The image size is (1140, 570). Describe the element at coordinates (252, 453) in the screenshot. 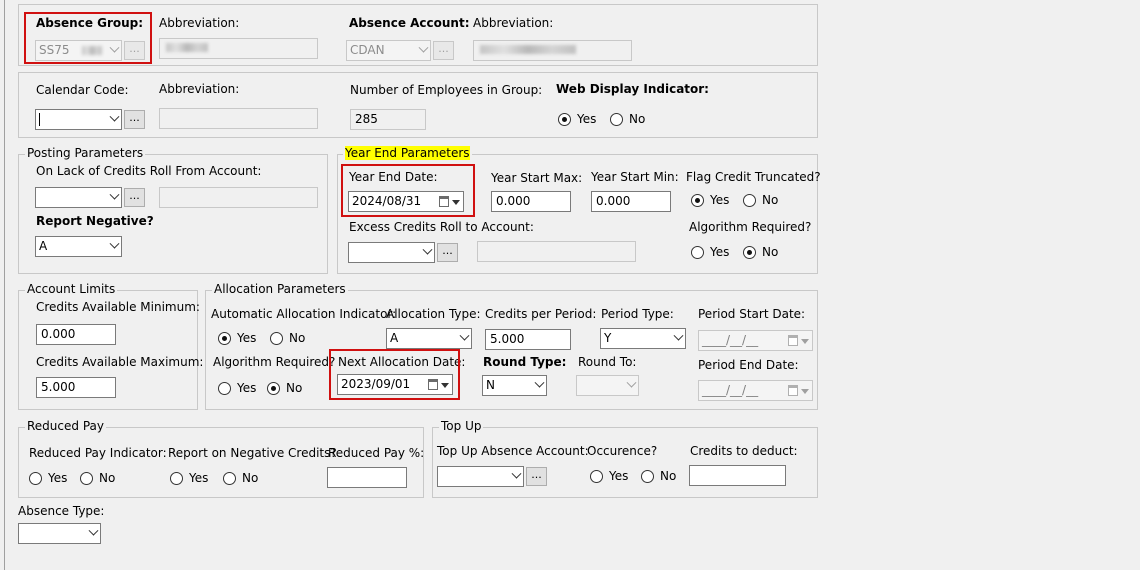

I see `report-negative-credits-label: Report on Negative Credits?` at that location.